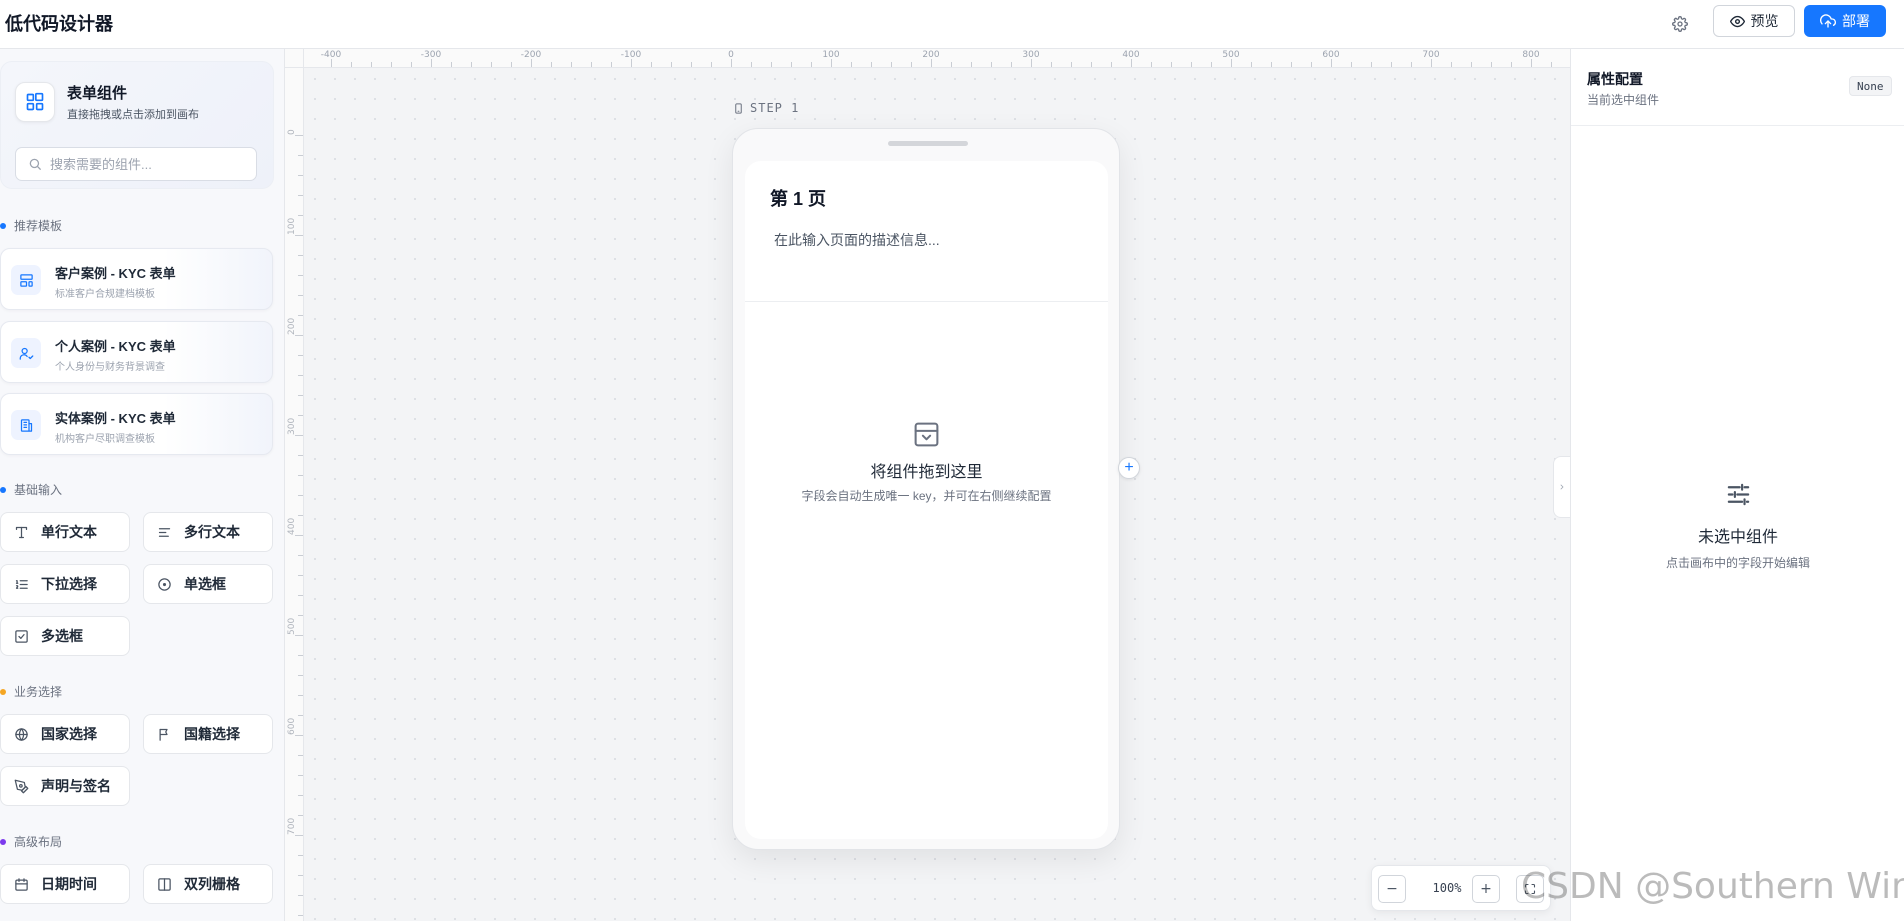  Describe the element at coordinates (926, 472) in the screenshot. I see `drop-zone-title: 将组件拖到这里` at that location.